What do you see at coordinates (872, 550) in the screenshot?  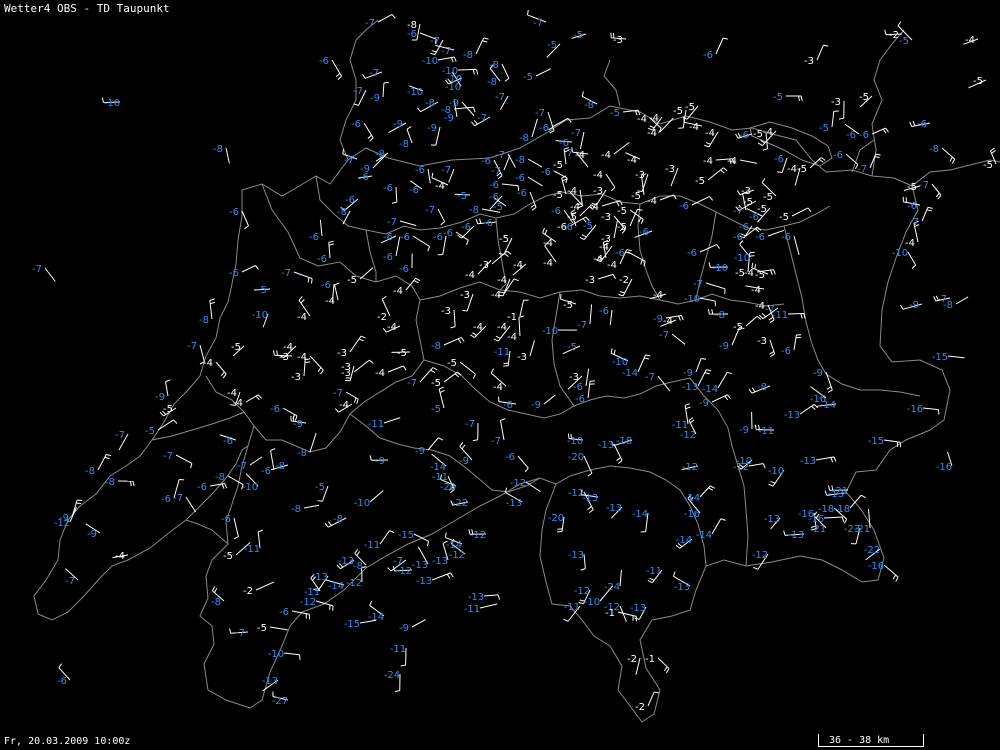 I see `station-value-blue: -22` at bounding box center [872, 550].